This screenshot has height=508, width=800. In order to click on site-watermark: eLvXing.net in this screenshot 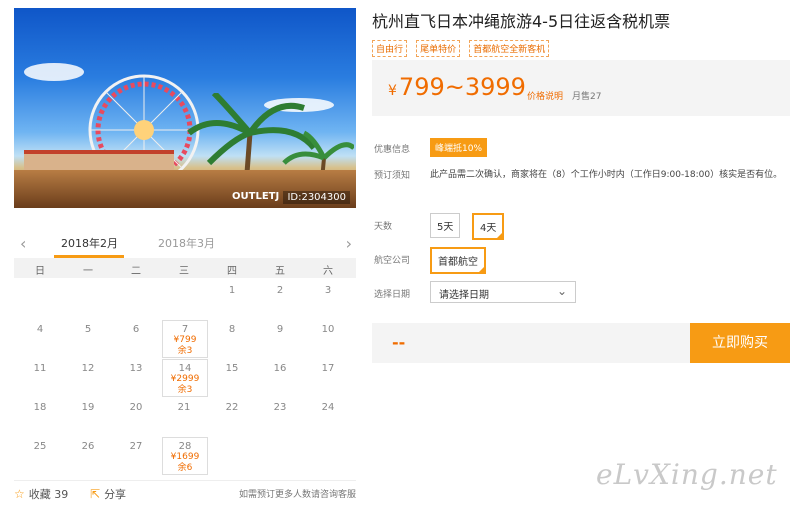, I will do `click(687, 474)`.